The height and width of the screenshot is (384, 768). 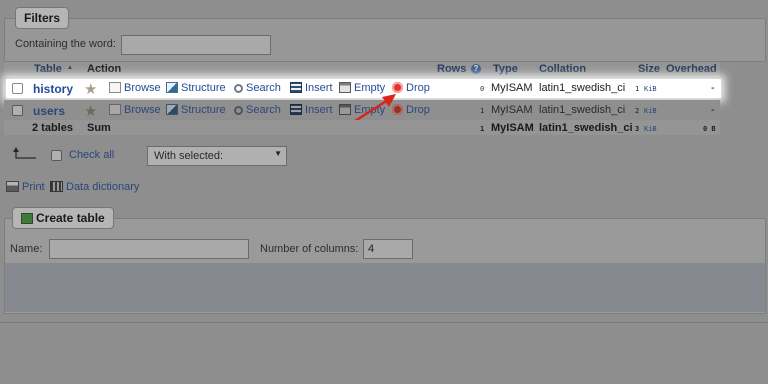 I want to click on column-header-action: Action, so click(x=104, y=69).